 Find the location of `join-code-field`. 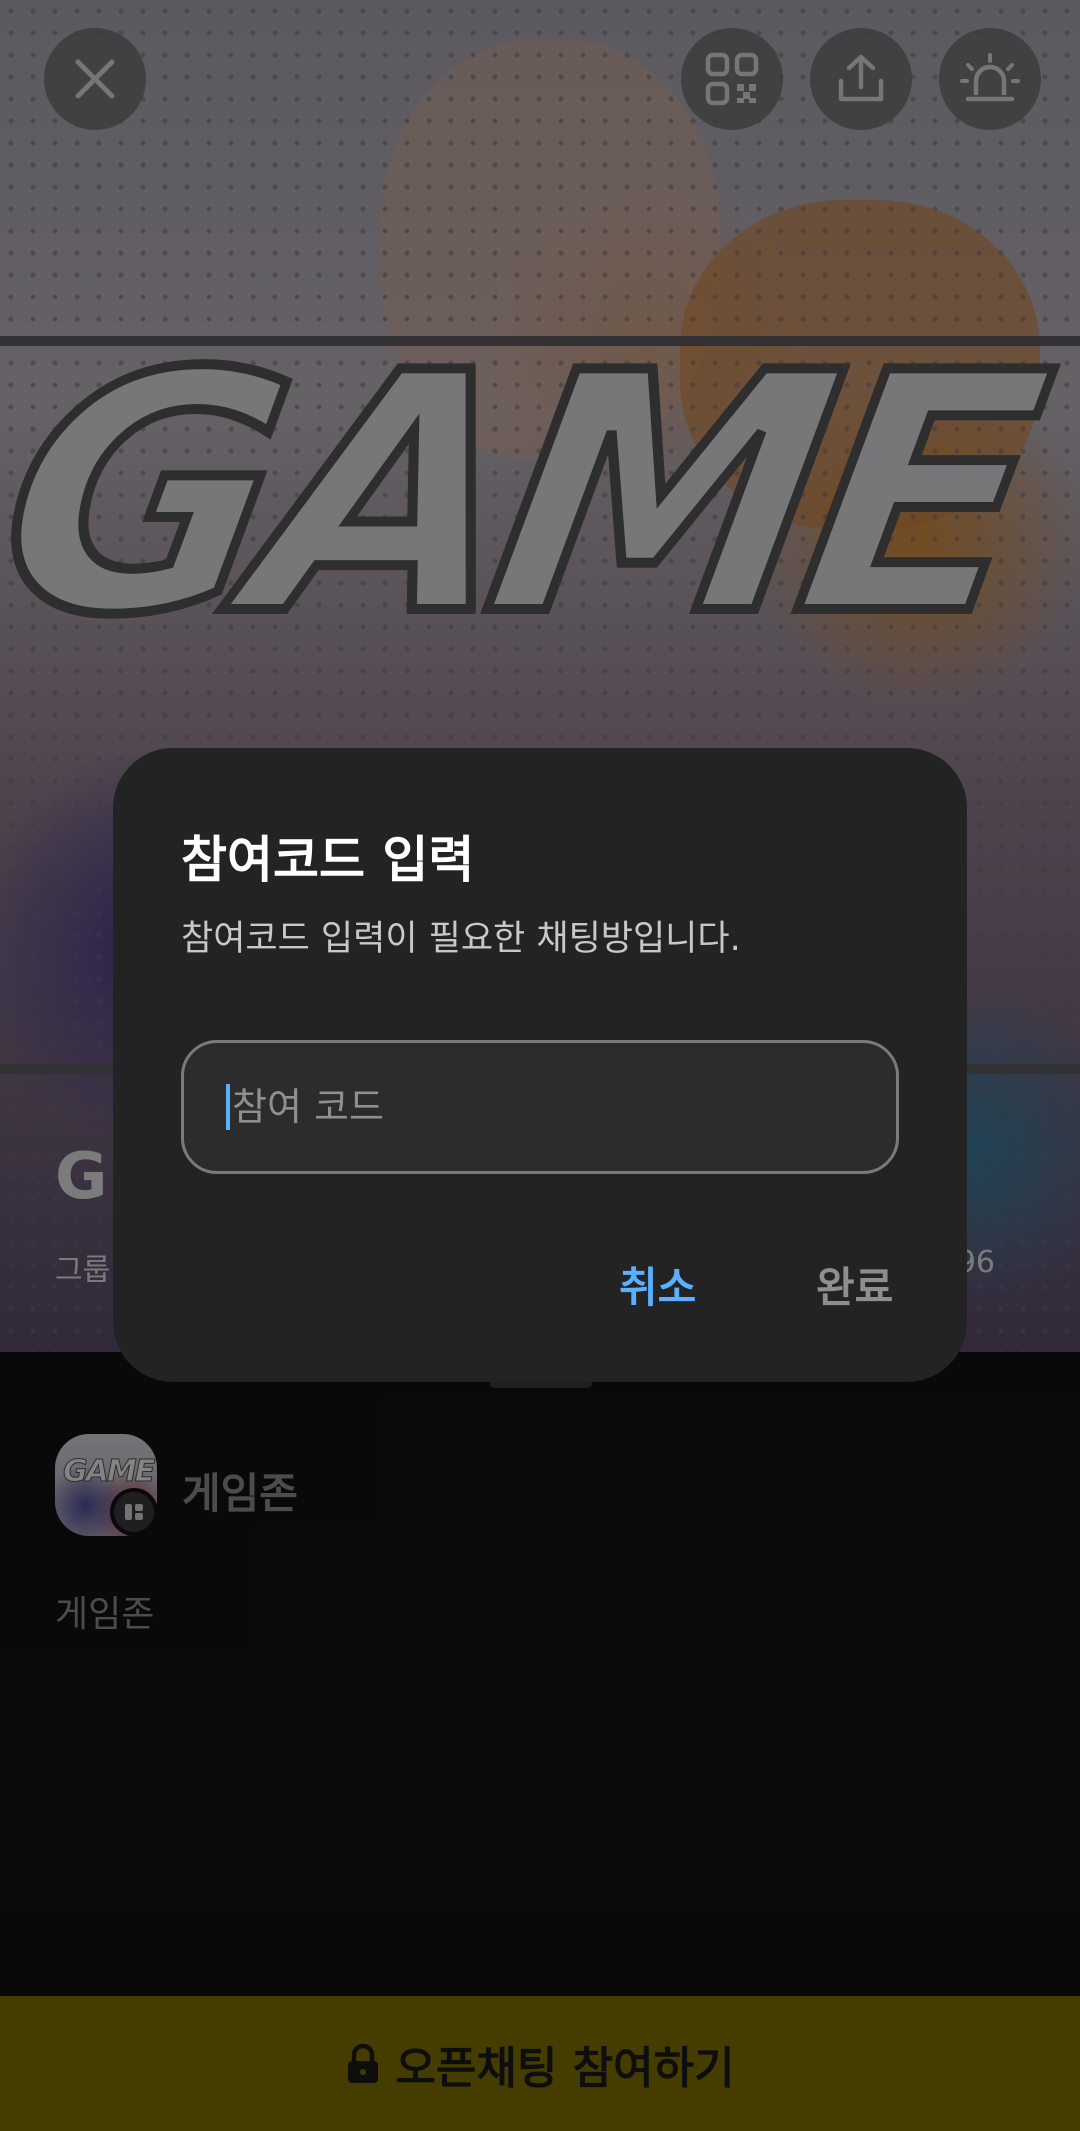

join-code-field is located at coordinates (540, 1107).